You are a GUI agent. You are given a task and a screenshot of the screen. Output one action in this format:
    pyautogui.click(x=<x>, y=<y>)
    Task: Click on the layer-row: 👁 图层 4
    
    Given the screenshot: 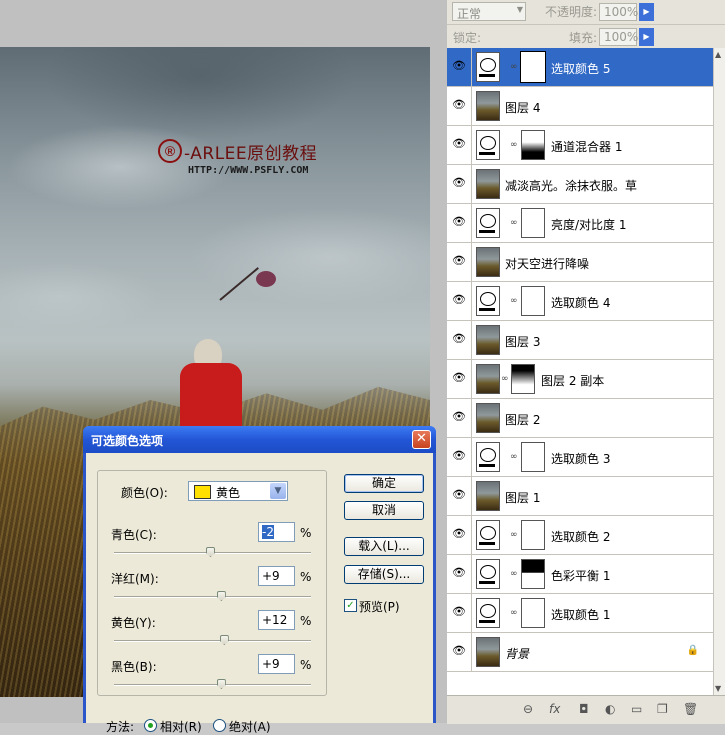 What is the action you would take?
    pyautogui.click(x=580, y=106)
    